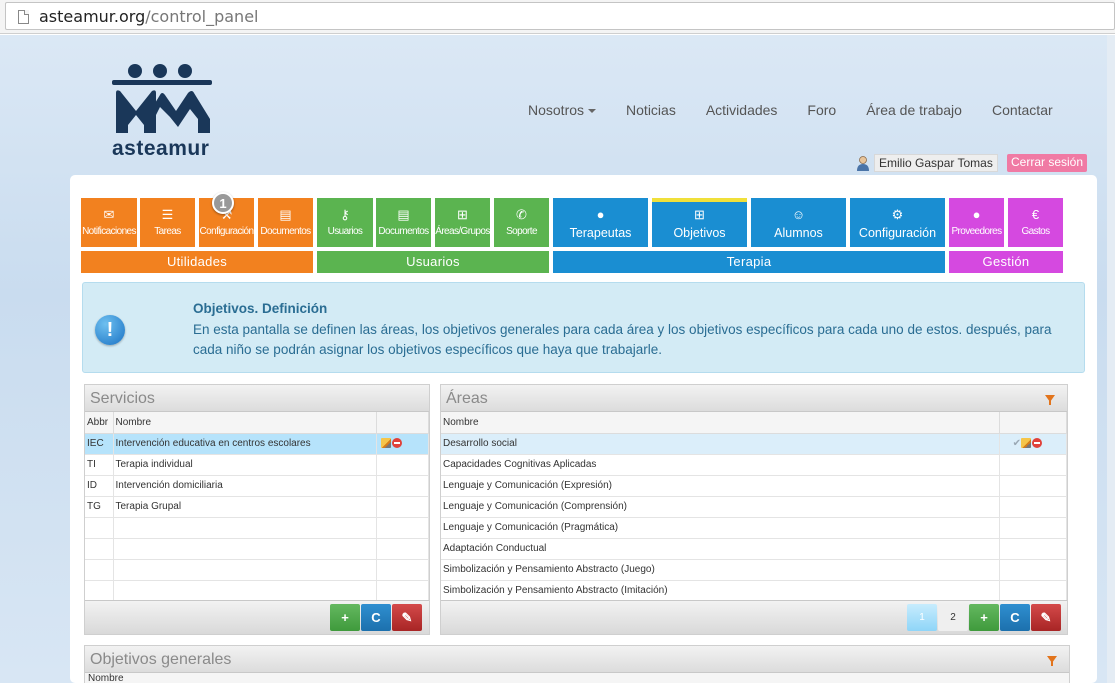 The height and width of the screenshot is (683, 1115). I want to click on logout-button: Cerrar sesión, so click(1047, 163).